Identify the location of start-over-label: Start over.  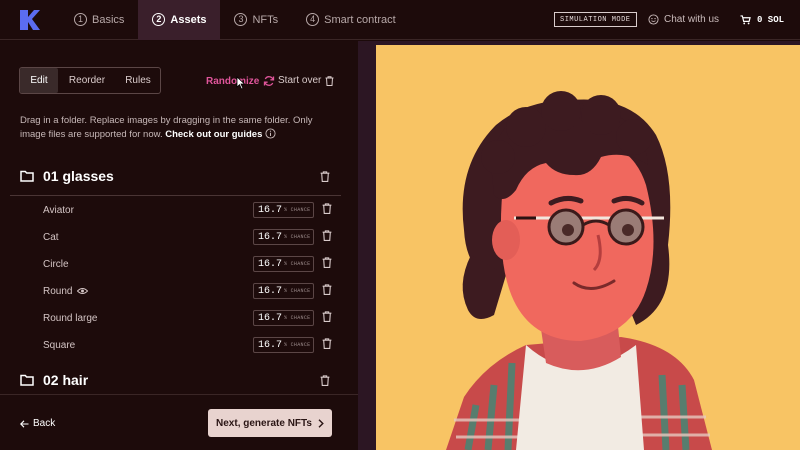
(300, 80).